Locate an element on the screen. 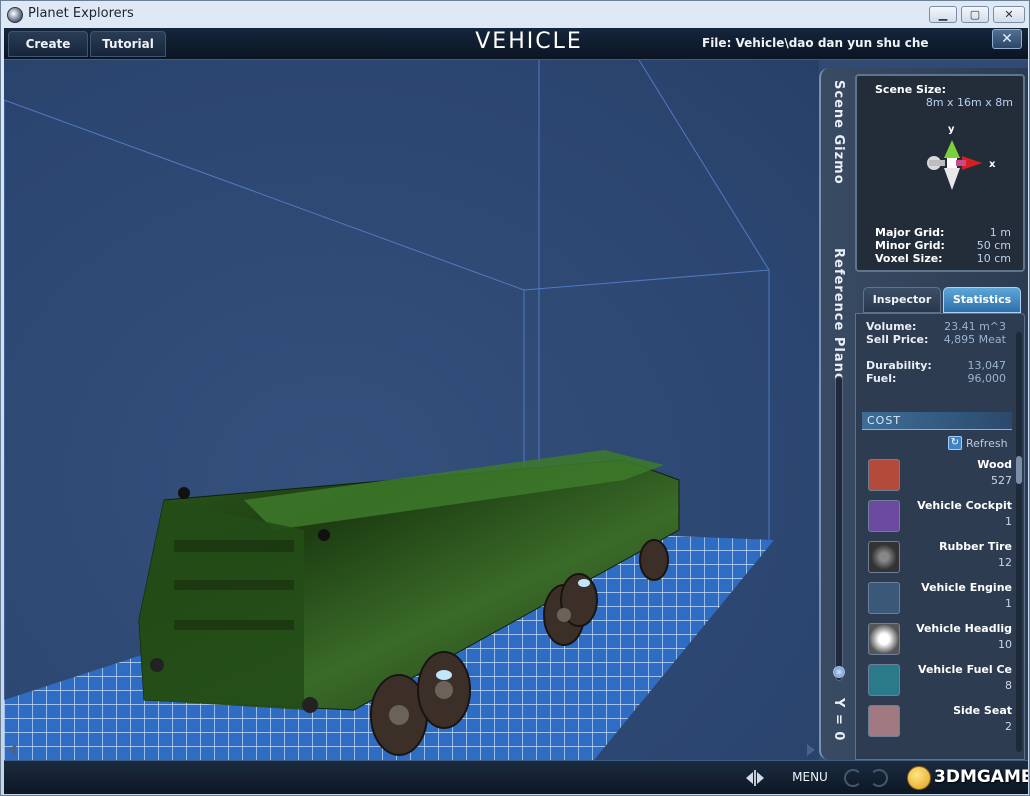  axis-y-label: y is located at coordinates (951, 129).